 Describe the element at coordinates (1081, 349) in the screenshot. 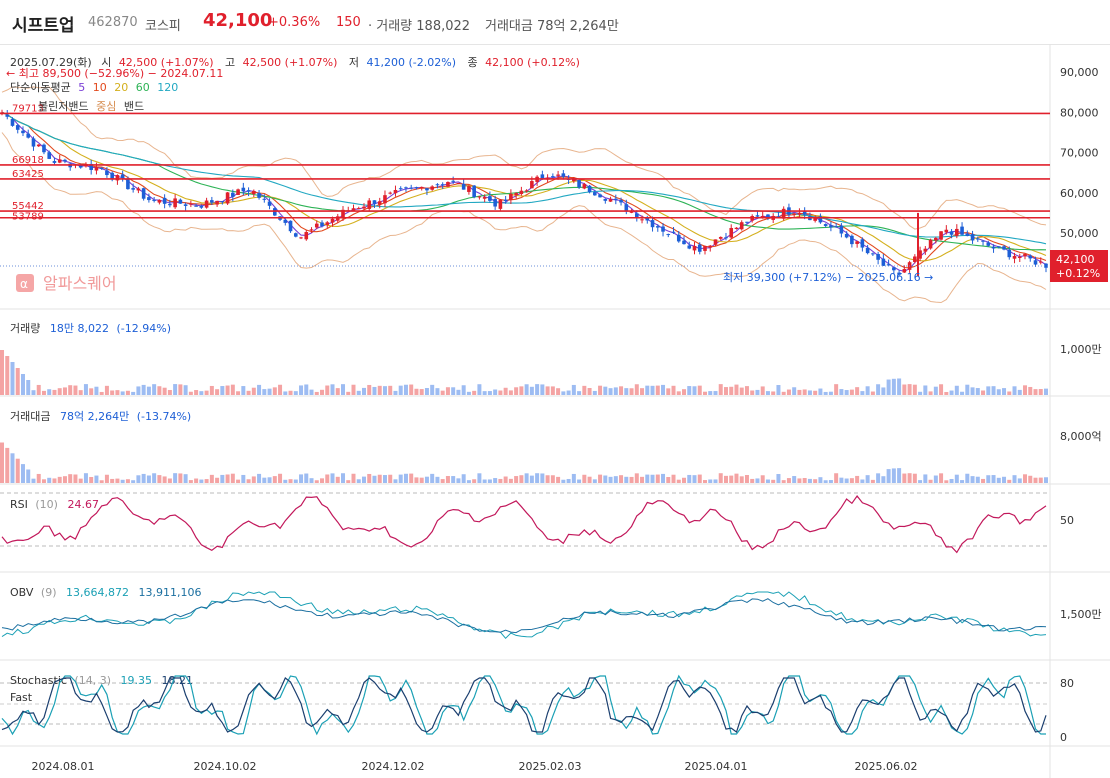

I see `volume-axis-label: 1,000만` at that location.